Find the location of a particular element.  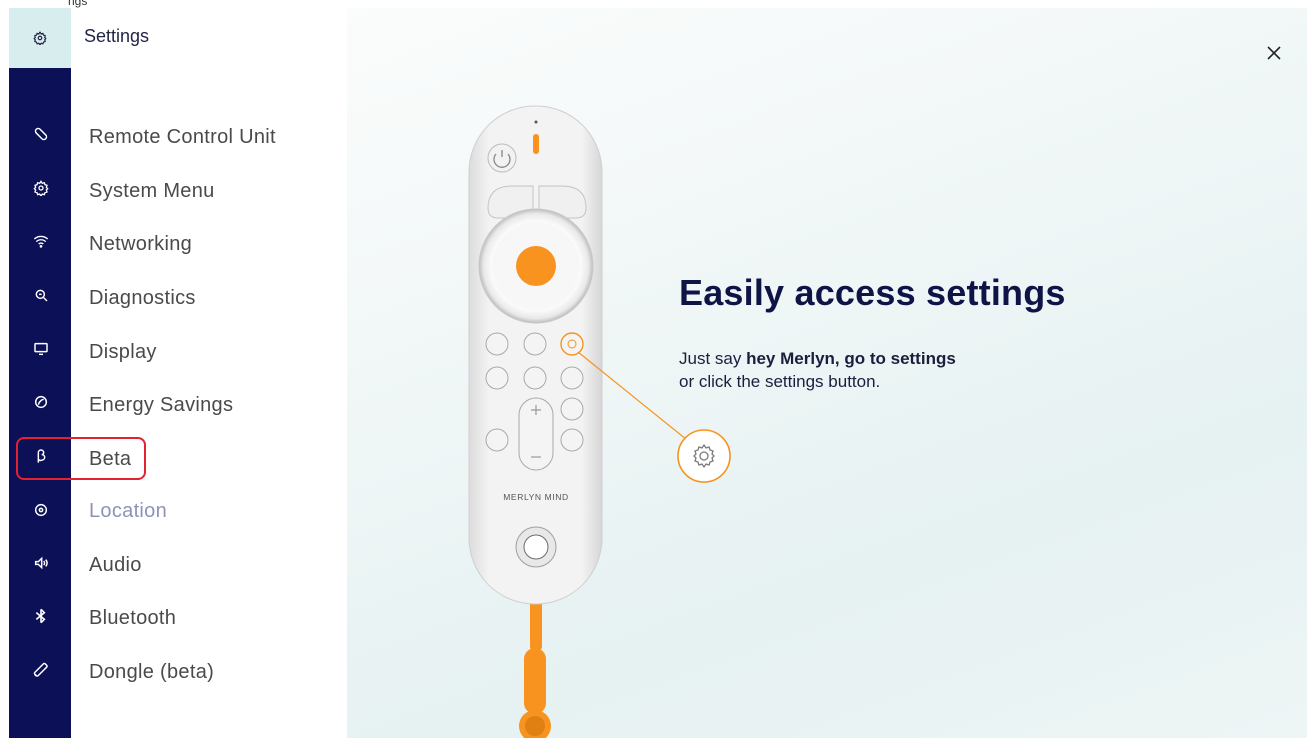

beta-highlight-box is located at coordinates (81, 458).